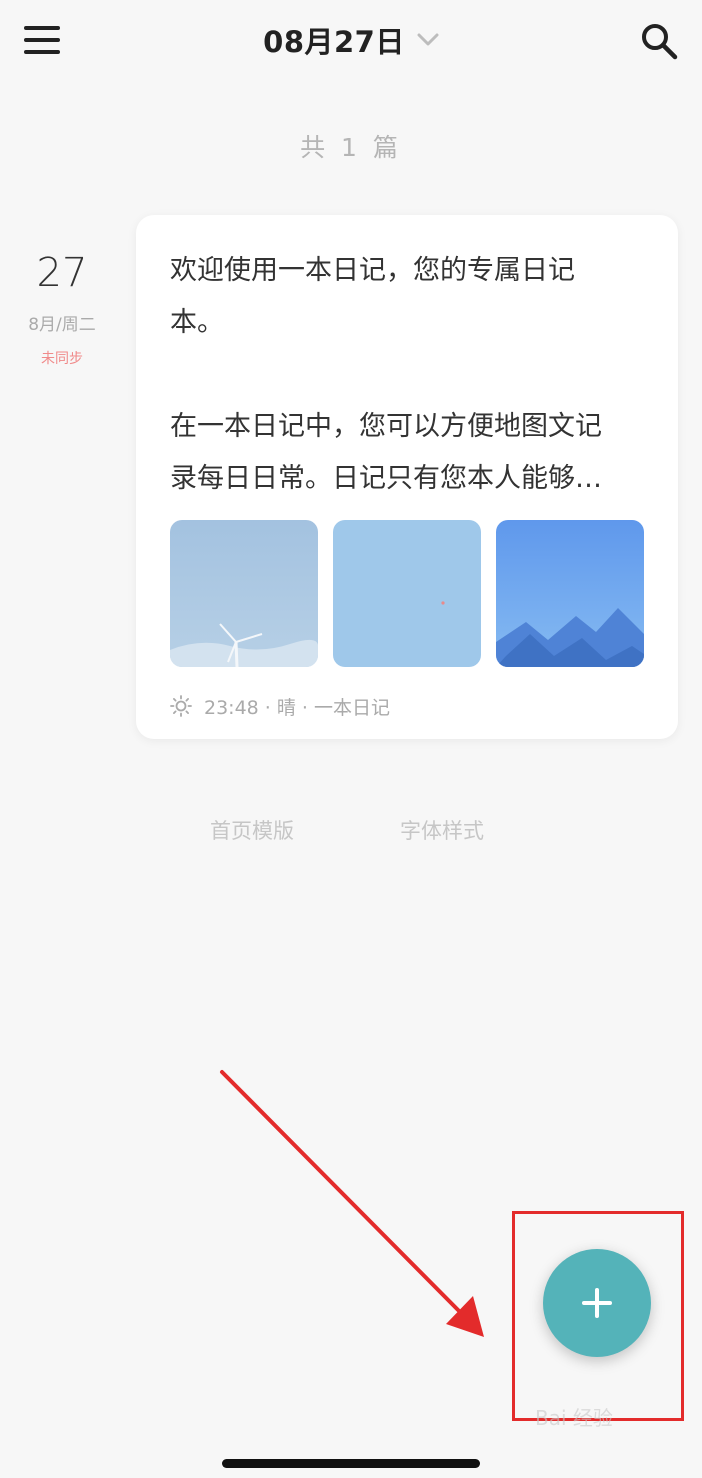  I want to click on plus-icon, so click(597, 1303).